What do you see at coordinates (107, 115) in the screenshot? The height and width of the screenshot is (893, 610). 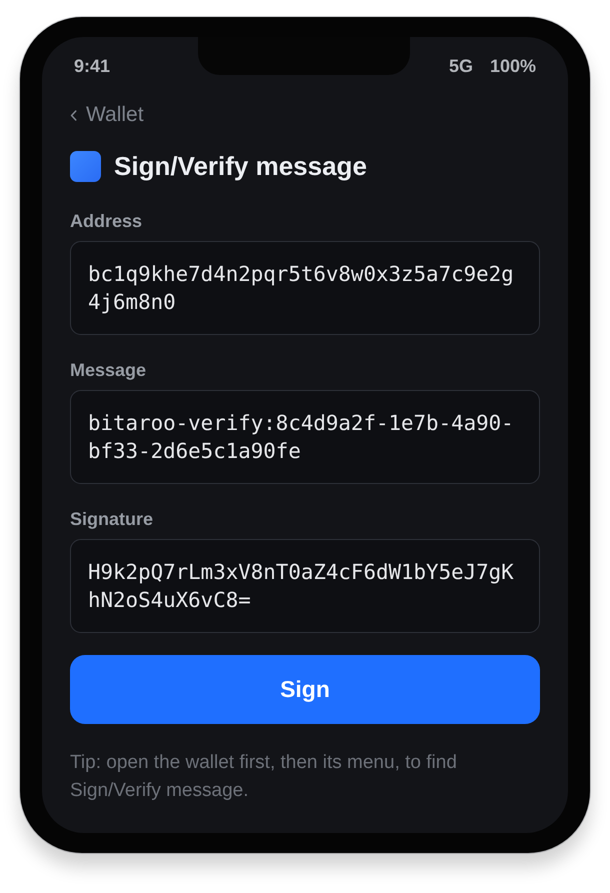 I see `back-link: Wallet` at bounding box center [107, 115].